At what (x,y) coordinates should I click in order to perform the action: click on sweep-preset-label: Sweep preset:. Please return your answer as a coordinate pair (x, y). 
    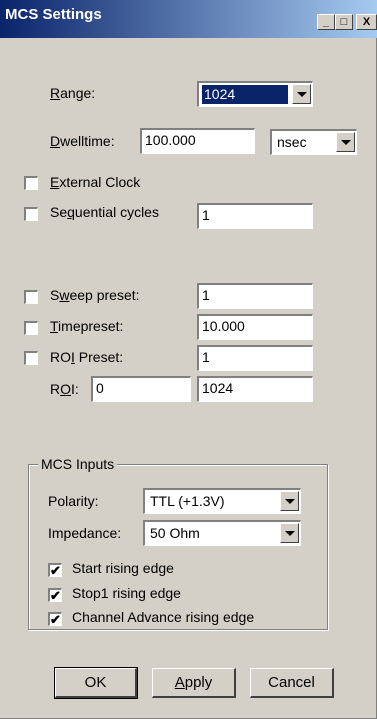
    Looking at the image, I should click on (95, 295).